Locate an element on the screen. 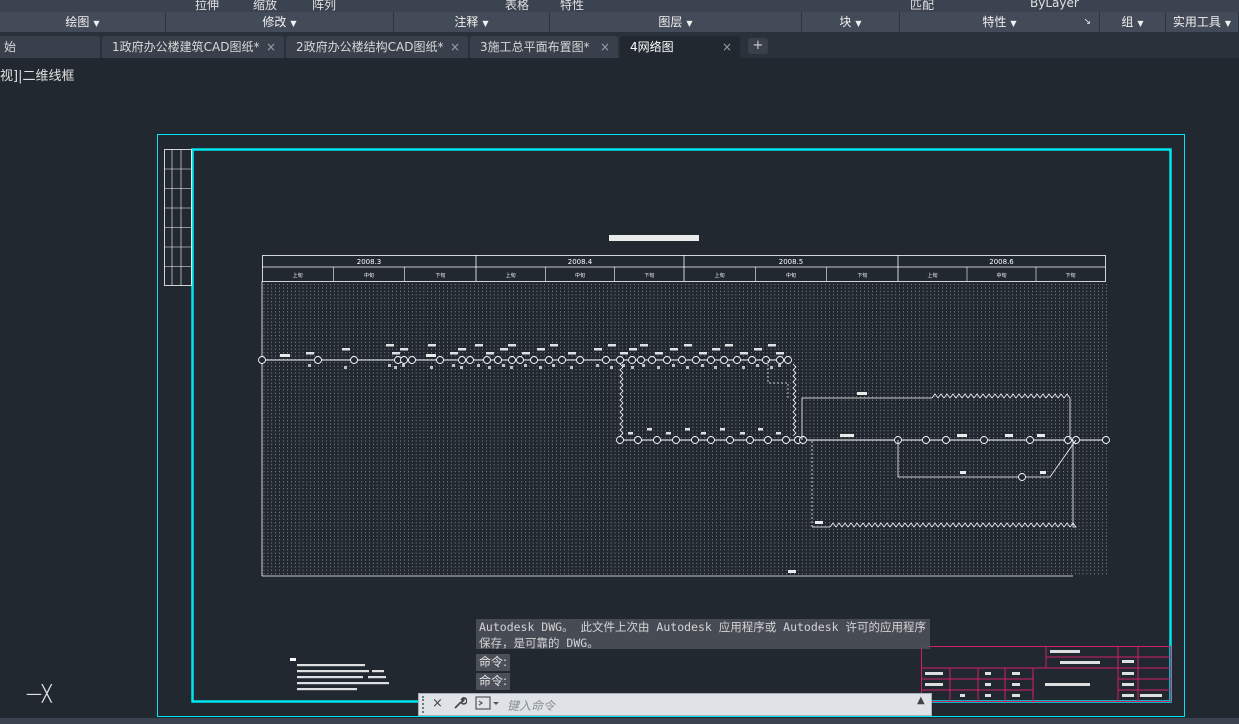 The height and width of the screenshot is (724, 1239). binding-strip is located at coordinates (178, 217).